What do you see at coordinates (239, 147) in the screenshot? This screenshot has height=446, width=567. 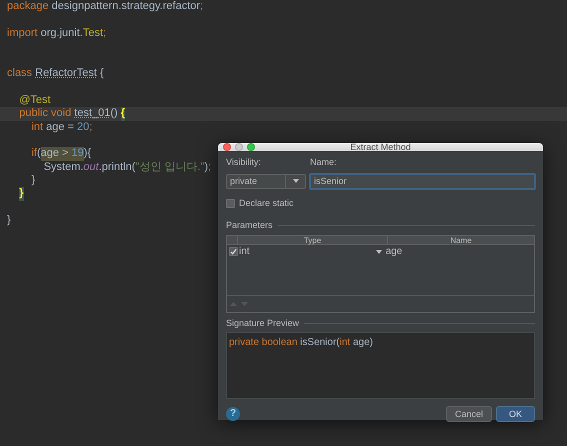 I see `minimize-button` at bounding box center [239, 147].